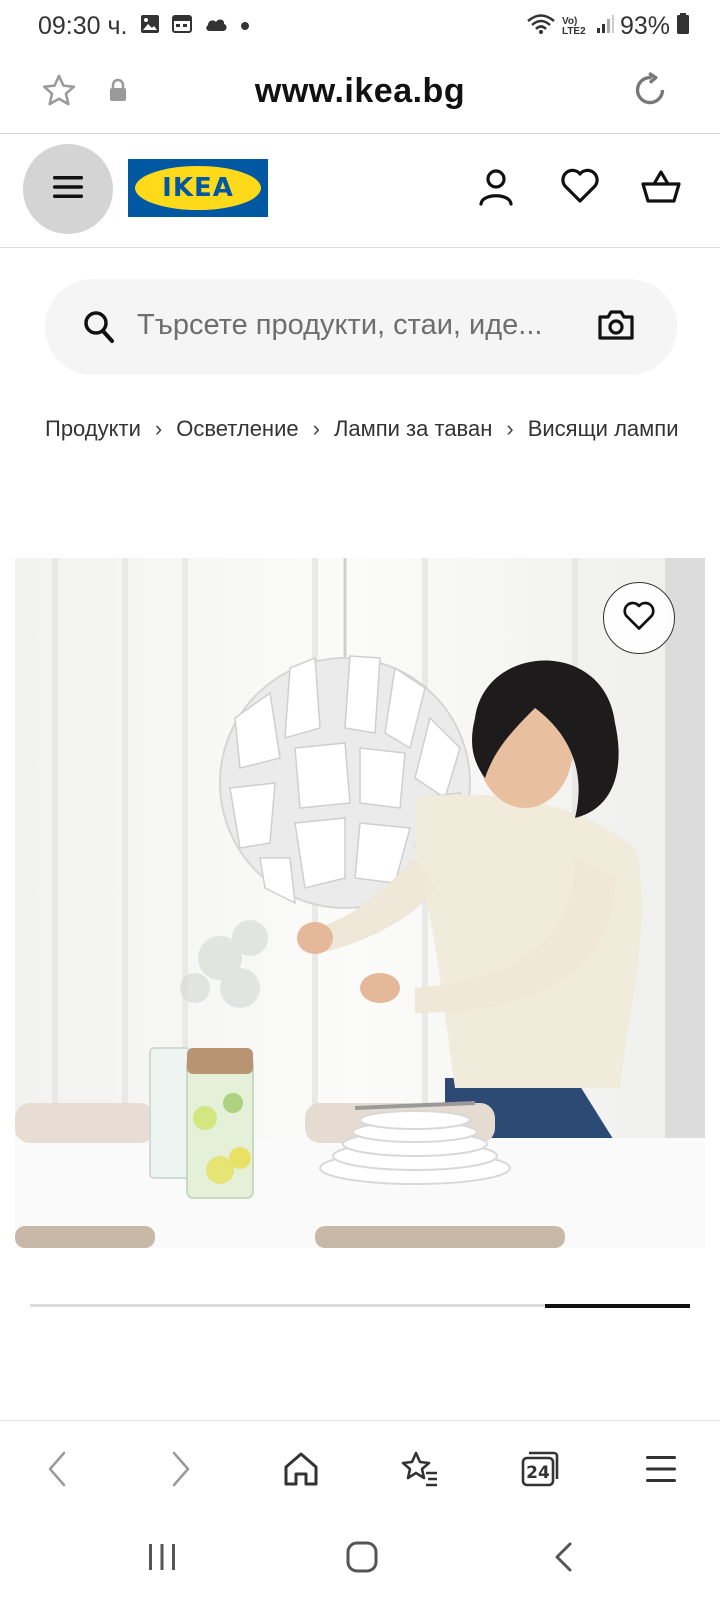 This screenshot has width=720, height=1600. I want to click on hamburger-icon, so click(68, 189).